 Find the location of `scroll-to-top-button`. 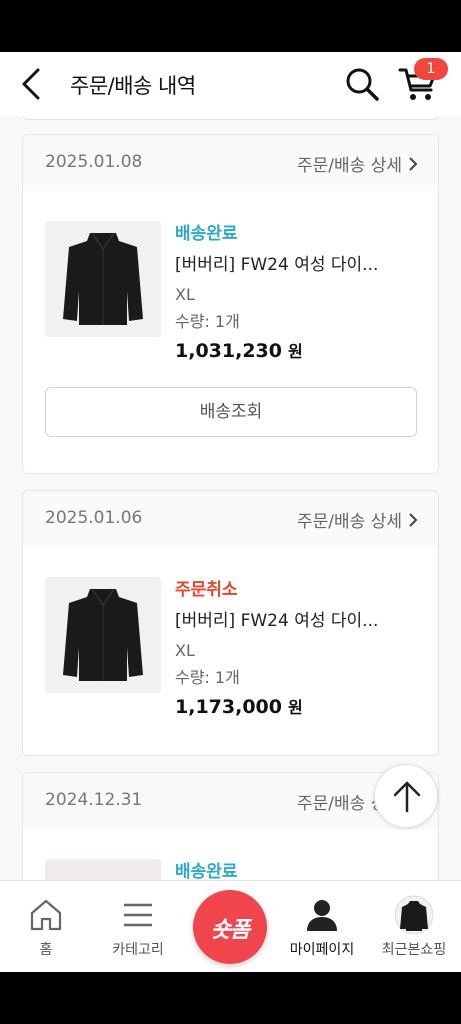

scroll-to-top-button is located at coordinates (406, 796).